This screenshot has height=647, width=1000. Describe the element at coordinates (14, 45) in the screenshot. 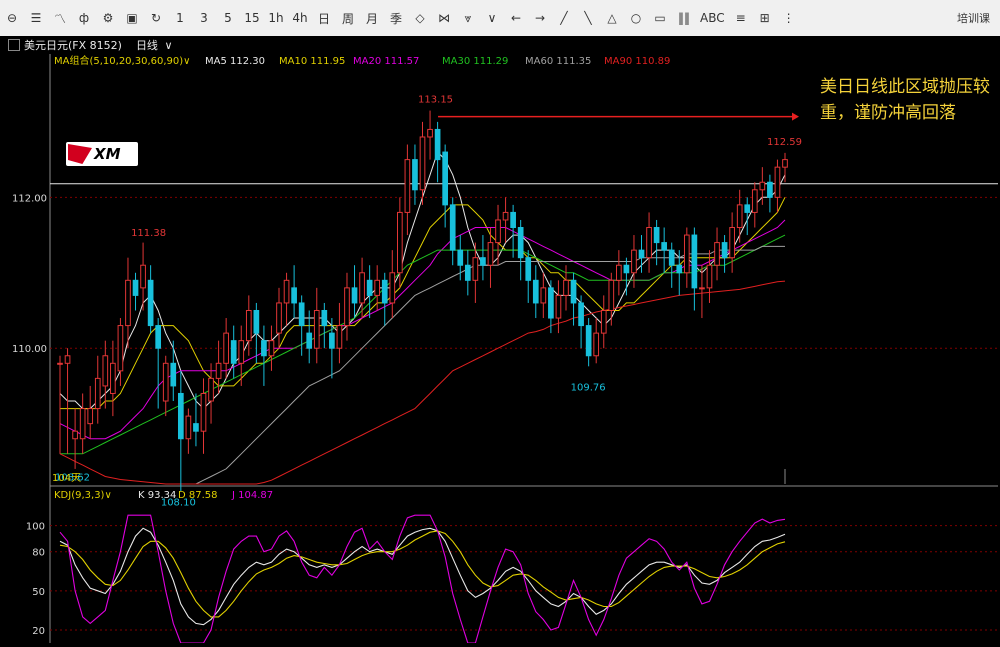

I see `symbol-icon` at that location.